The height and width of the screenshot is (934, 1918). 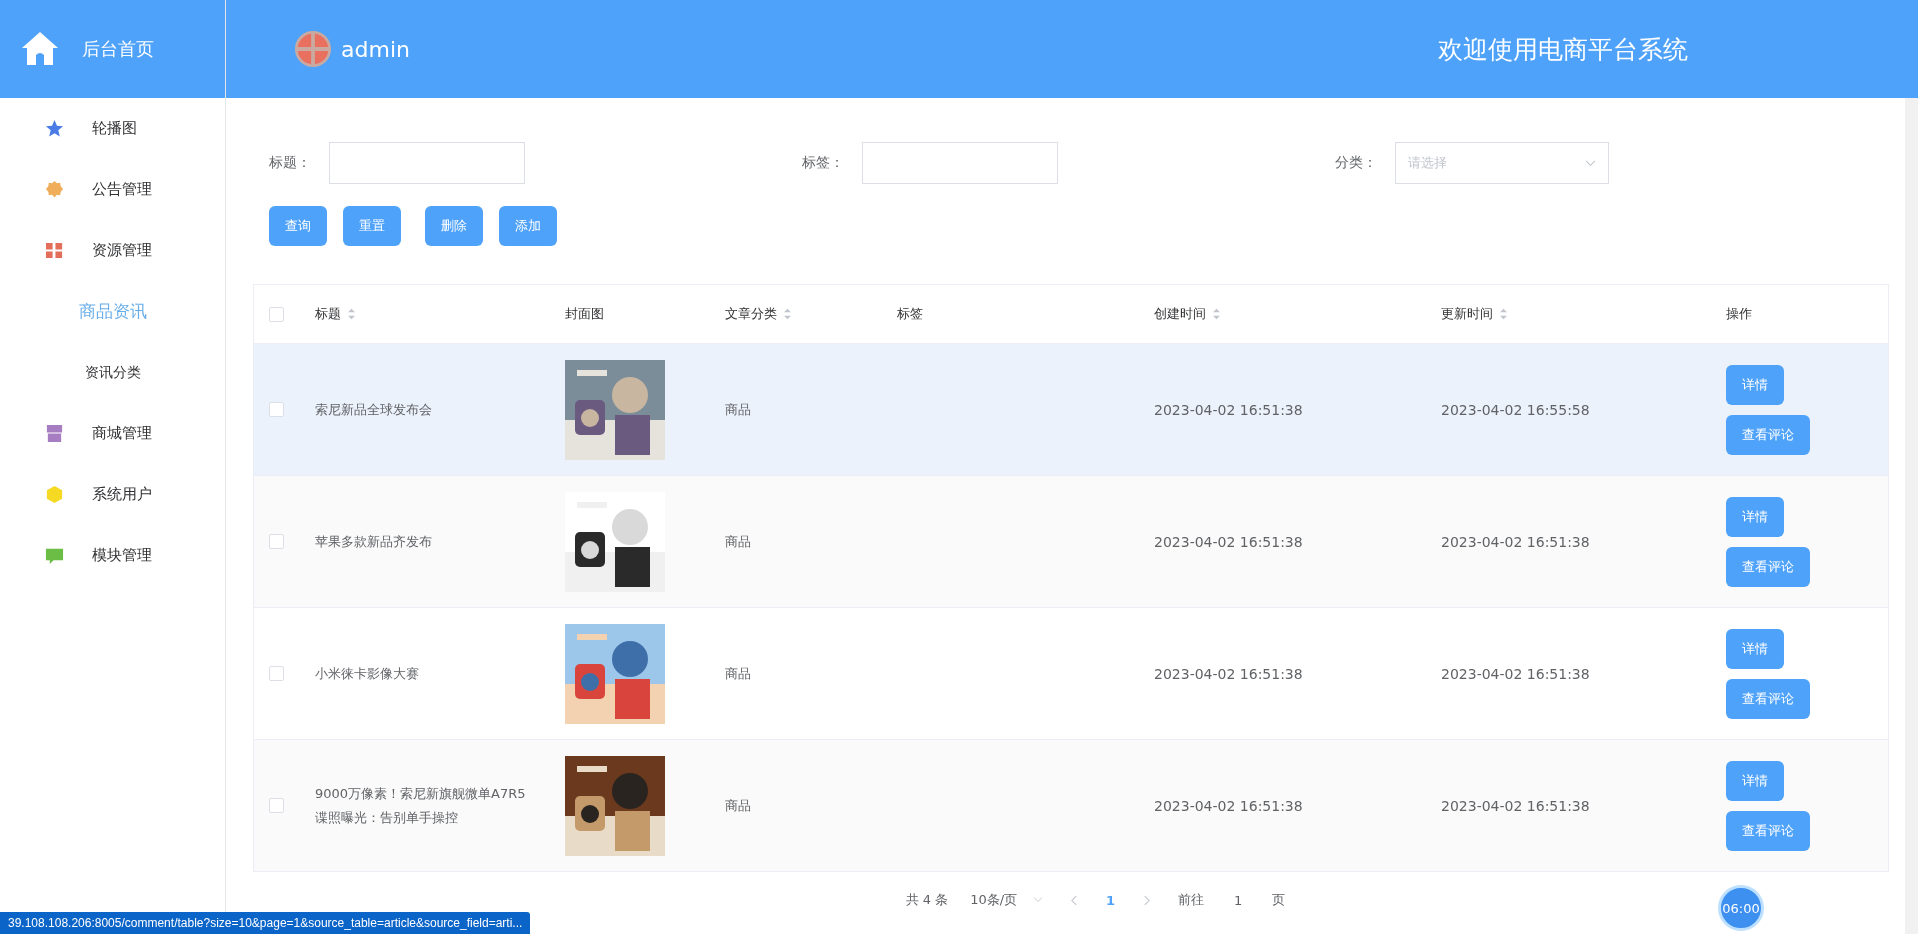 What do you see at coordinates (313, 49) in the screenshot?
I see `avatar-icon` at bounding box center [313, 49].